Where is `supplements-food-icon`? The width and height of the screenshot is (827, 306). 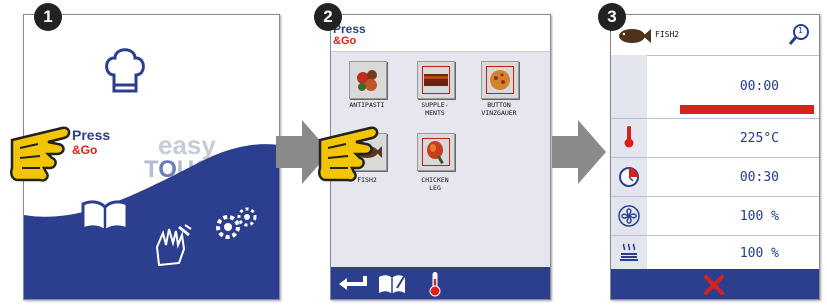
supplements-food-icon is located at coordinates (436, 80).